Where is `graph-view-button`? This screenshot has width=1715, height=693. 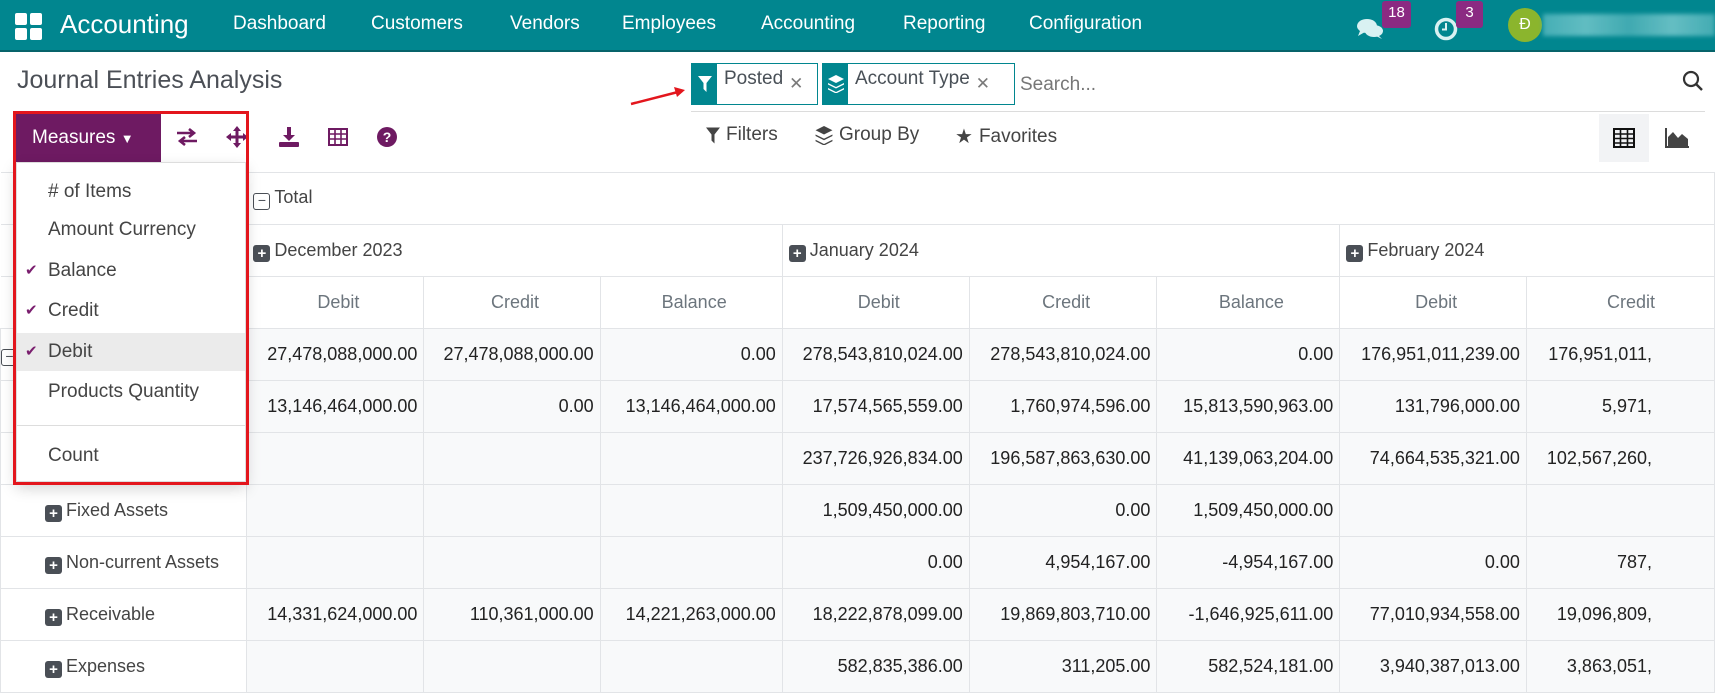 graph-view-button is located at coordinates (1677, 138).